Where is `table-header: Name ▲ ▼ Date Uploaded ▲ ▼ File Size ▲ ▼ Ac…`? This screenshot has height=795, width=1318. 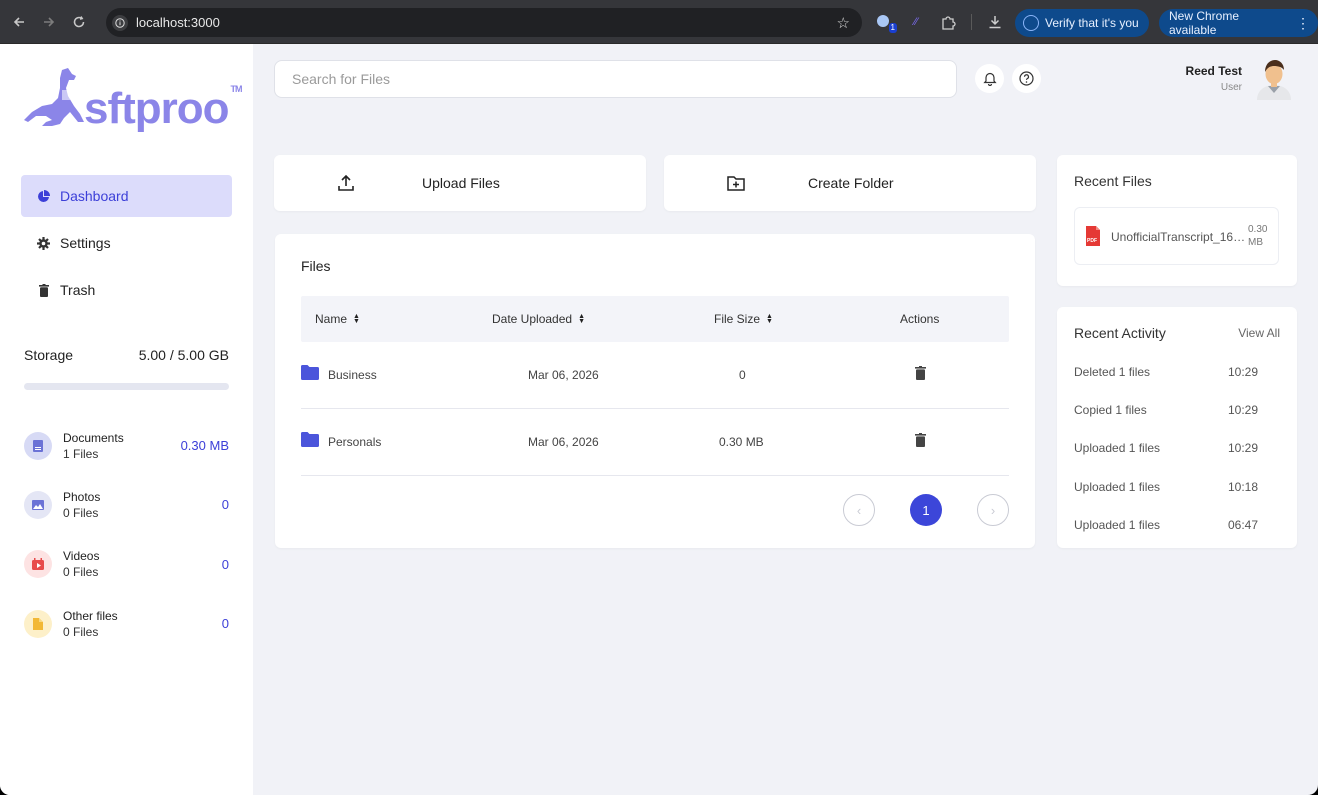
table-header: Name ▲ ▼ Date Uploaded ▲ ▼ File Size ▲ ▼ Ac… is located at coordinates (655, 319).